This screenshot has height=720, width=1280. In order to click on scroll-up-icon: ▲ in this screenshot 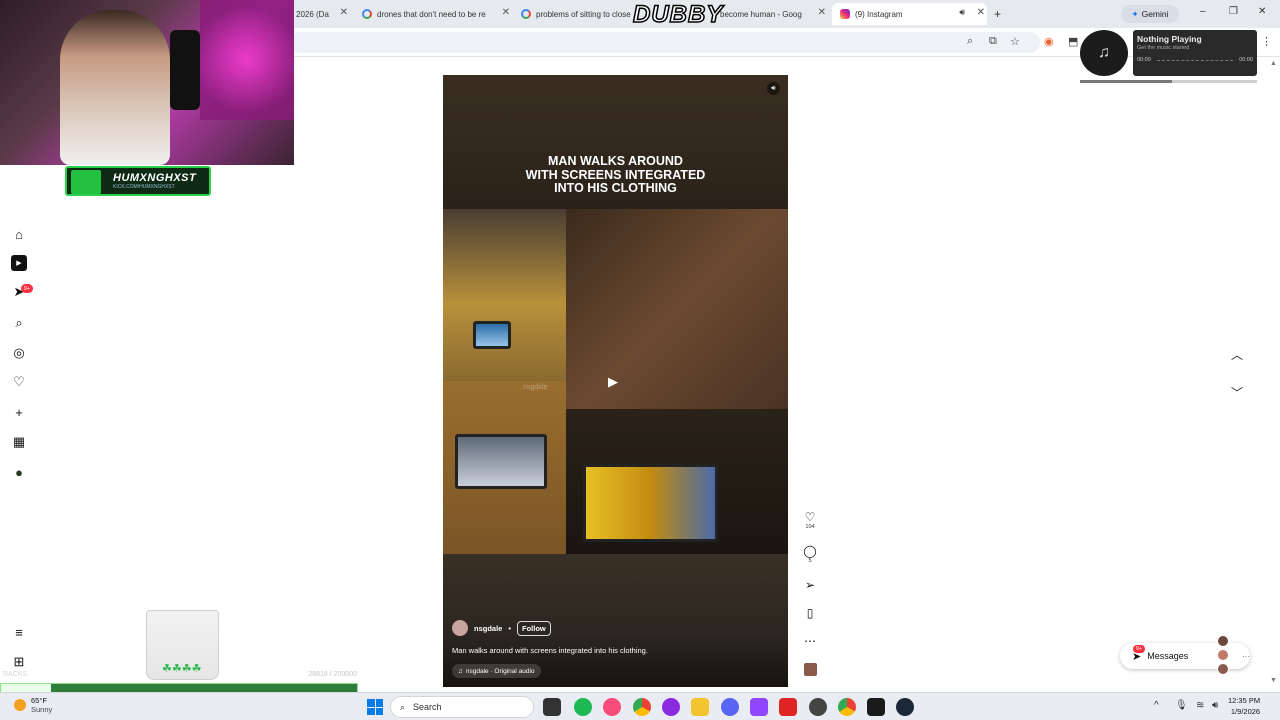, I will do `click(1273, 63)`.